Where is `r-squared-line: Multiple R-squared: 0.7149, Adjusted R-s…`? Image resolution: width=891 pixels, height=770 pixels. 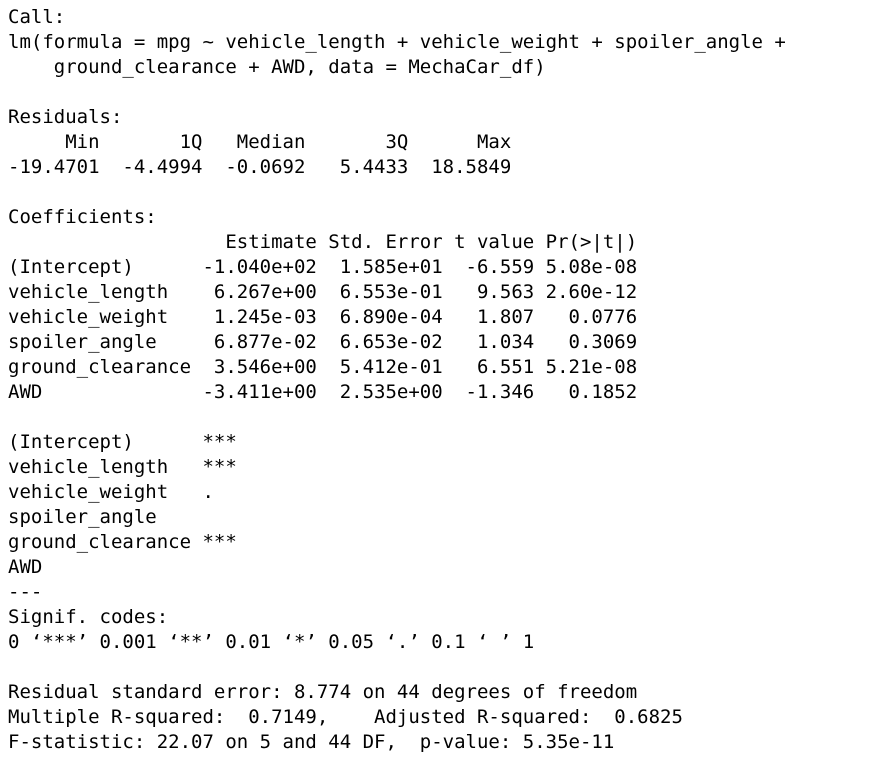
r-squared-line: Multiple R-squared: 0.7149, Adjusted R-s… is located at coordinates (351, 717).